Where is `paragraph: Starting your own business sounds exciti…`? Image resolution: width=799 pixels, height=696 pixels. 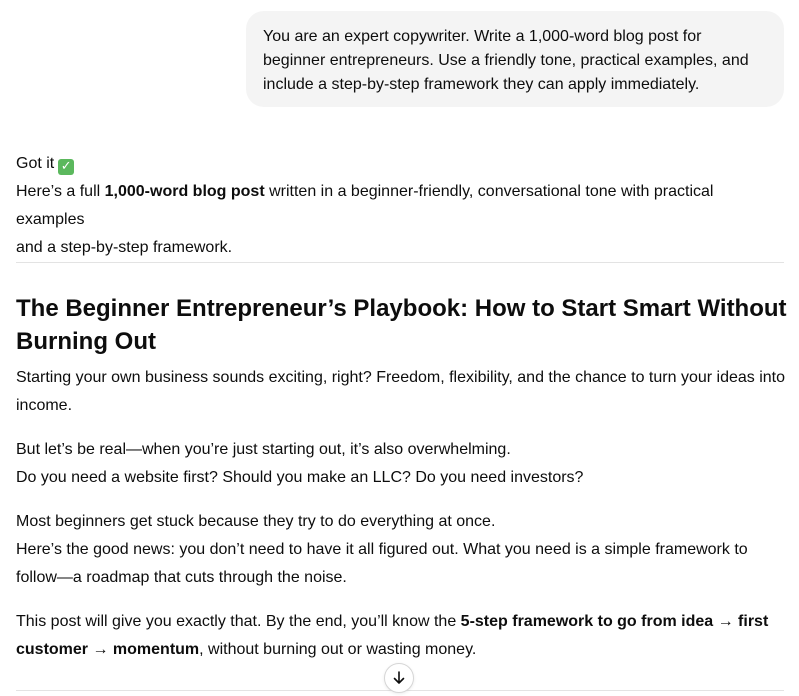 paragraph: Starting your own business sounds exciti… is located at coordinates (402, 392).